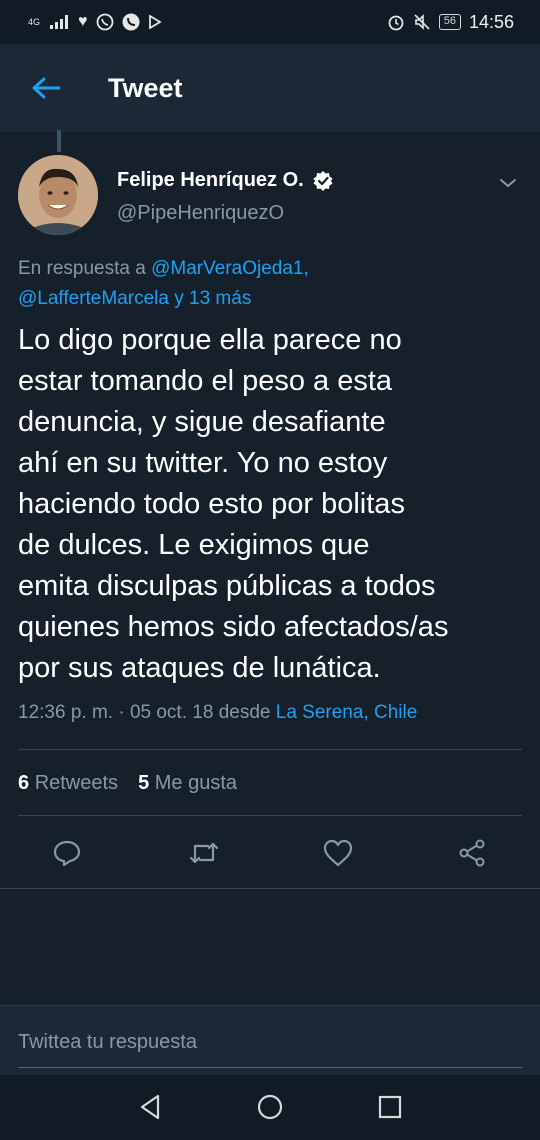  I want to click on verified-badge-icon, so click(323, 180).